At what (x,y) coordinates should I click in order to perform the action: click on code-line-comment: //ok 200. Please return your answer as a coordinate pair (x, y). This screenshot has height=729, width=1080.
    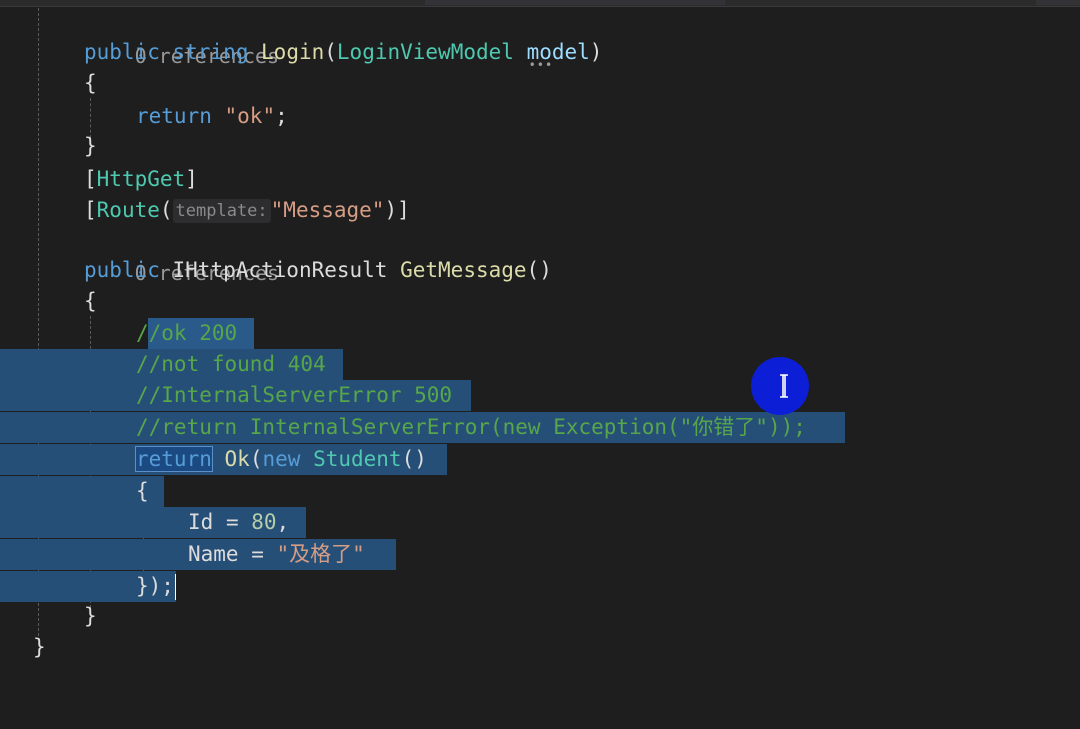
    Looking at the image, I should click on (186, 333).